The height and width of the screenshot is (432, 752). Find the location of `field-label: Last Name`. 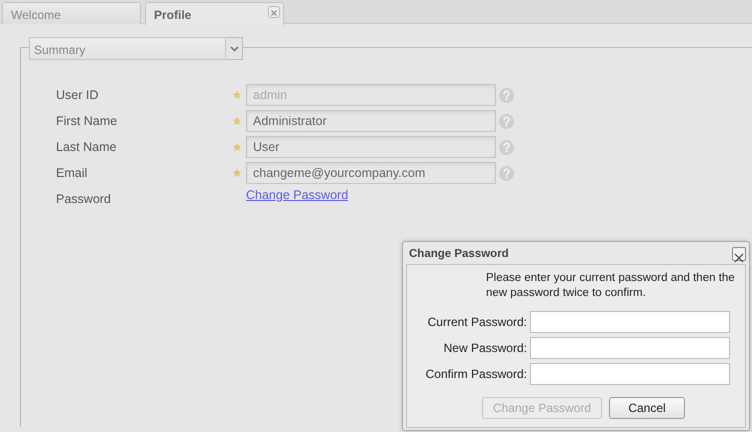

field-label: Last Name is located at coordinates (87, 147).